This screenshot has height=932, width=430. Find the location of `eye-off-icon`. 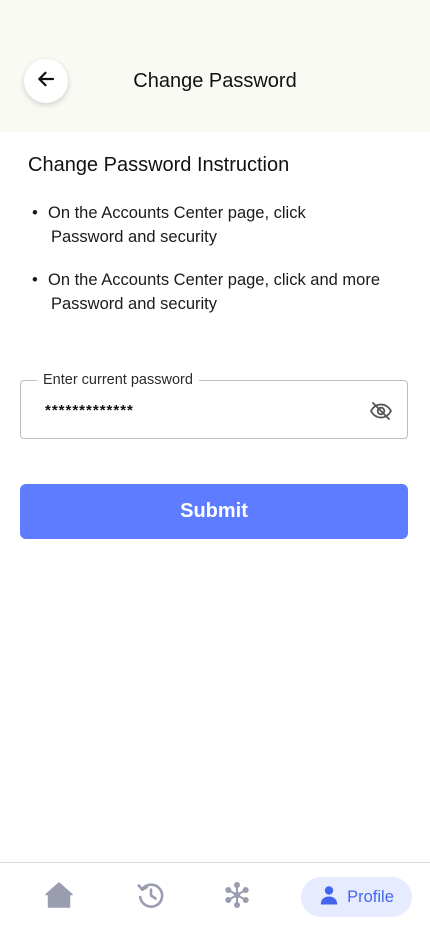

eye-off-icon is located at coordinates (381, 411).